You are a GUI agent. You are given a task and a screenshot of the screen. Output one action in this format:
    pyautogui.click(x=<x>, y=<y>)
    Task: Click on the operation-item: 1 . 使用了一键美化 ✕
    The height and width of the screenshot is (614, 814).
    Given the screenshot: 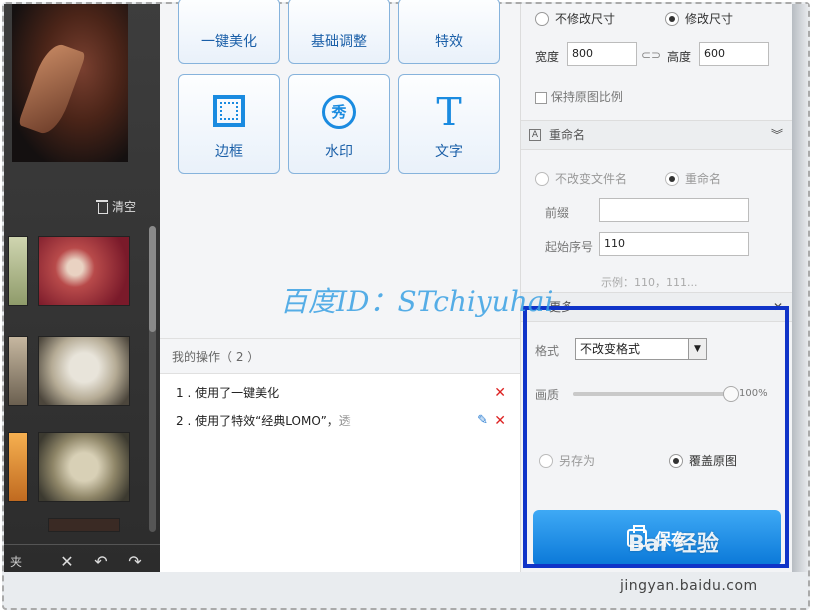 What is the action you would take?
    pyautogui.click(x=345, y=393)
    